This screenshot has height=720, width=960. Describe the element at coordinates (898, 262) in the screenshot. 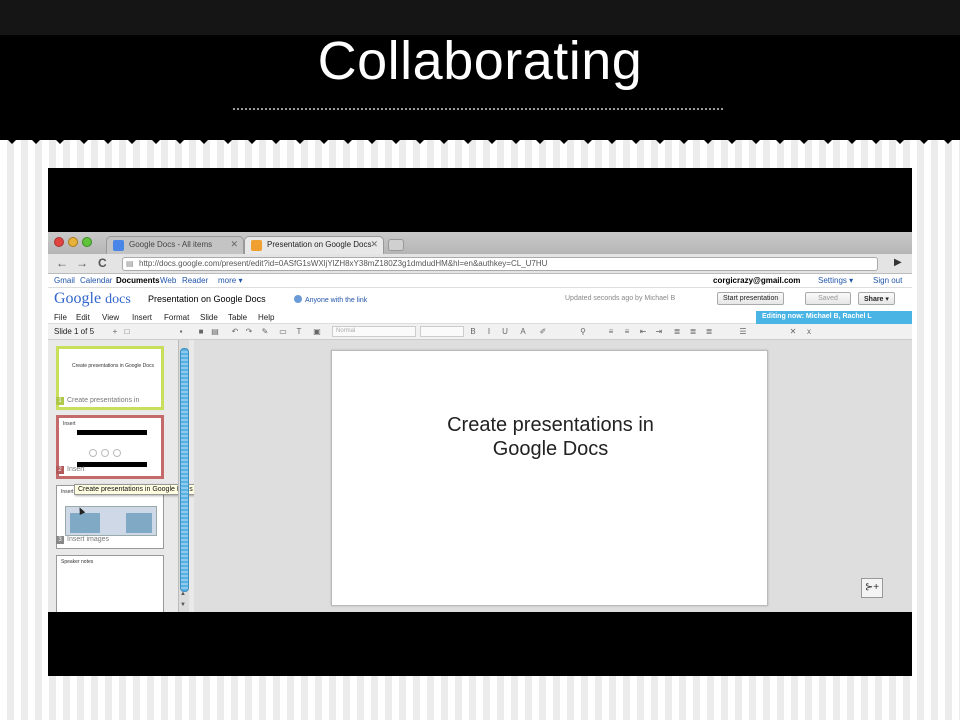

I see `go-arrow-icon: ▶` at that location.